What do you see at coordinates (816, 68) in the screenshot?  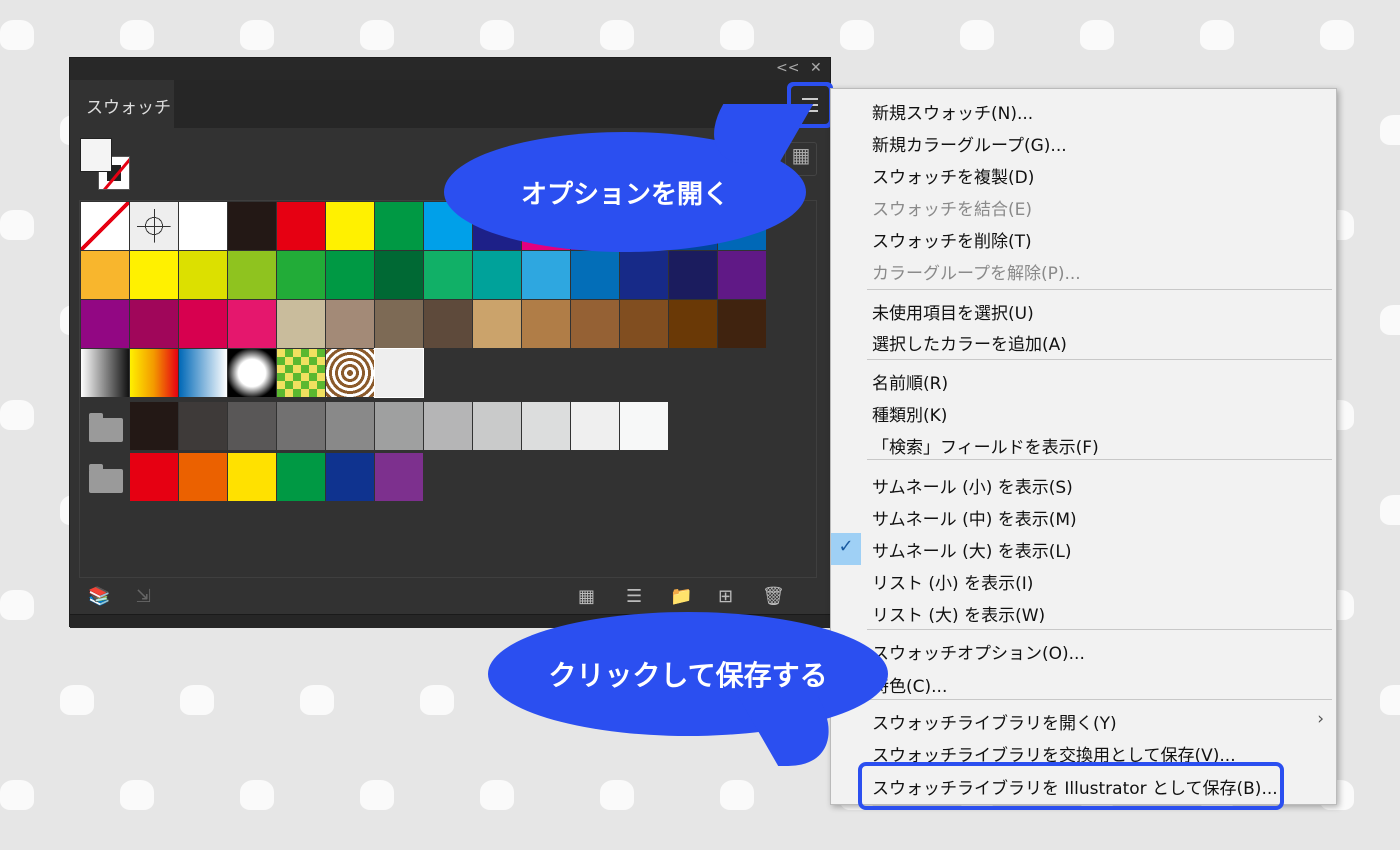 I see `close-icon: ✕` at bounding box center [816, 68].